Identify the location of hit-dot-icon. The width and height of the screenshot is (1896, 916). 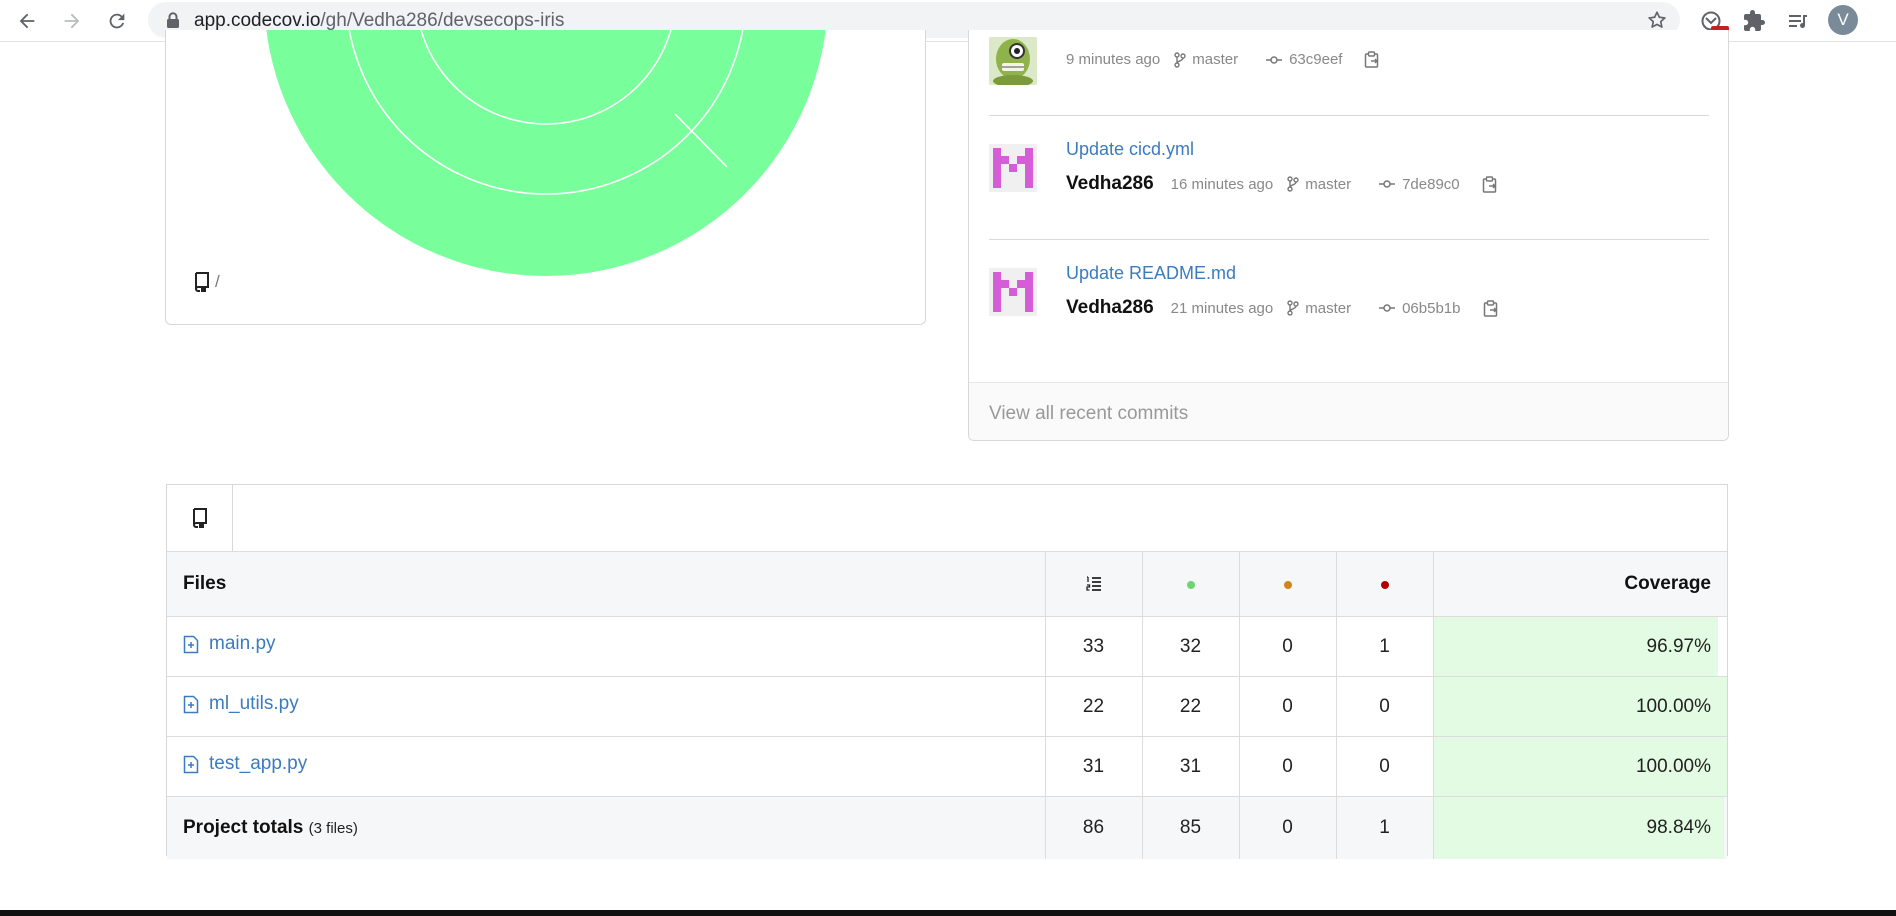
(1190, 585).